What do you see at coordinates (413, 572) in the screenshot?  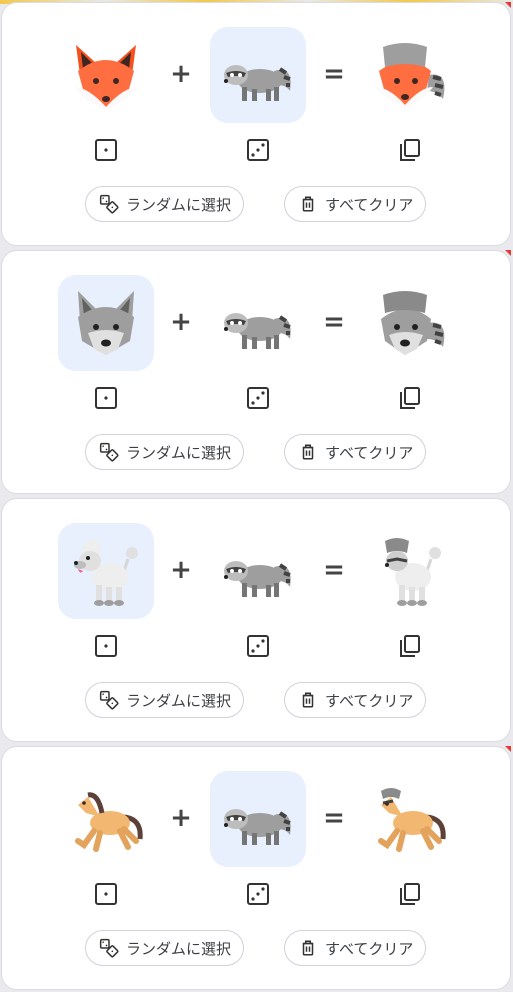 I see `poodle-raccoon-emoji` at bounding box center [413, 572].